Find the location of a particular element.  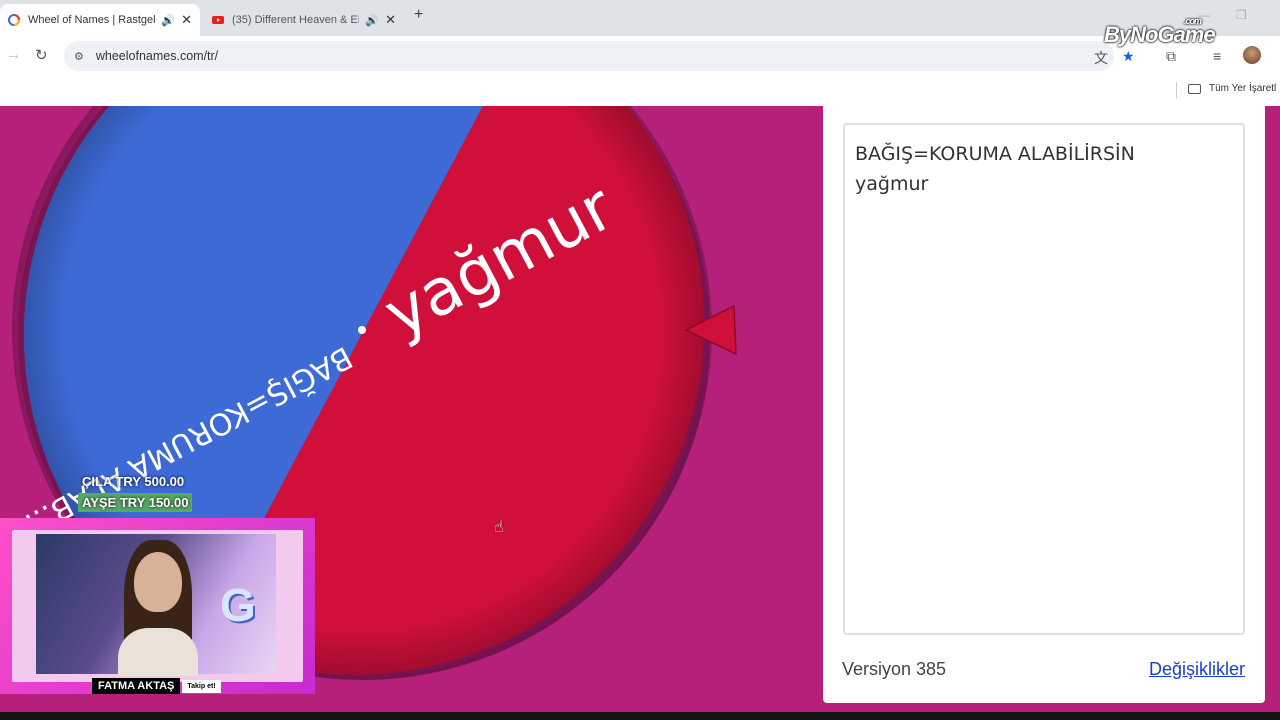

bookmarks-bar: Tüm Yer İşaretl is located at coordinates (640, 91).